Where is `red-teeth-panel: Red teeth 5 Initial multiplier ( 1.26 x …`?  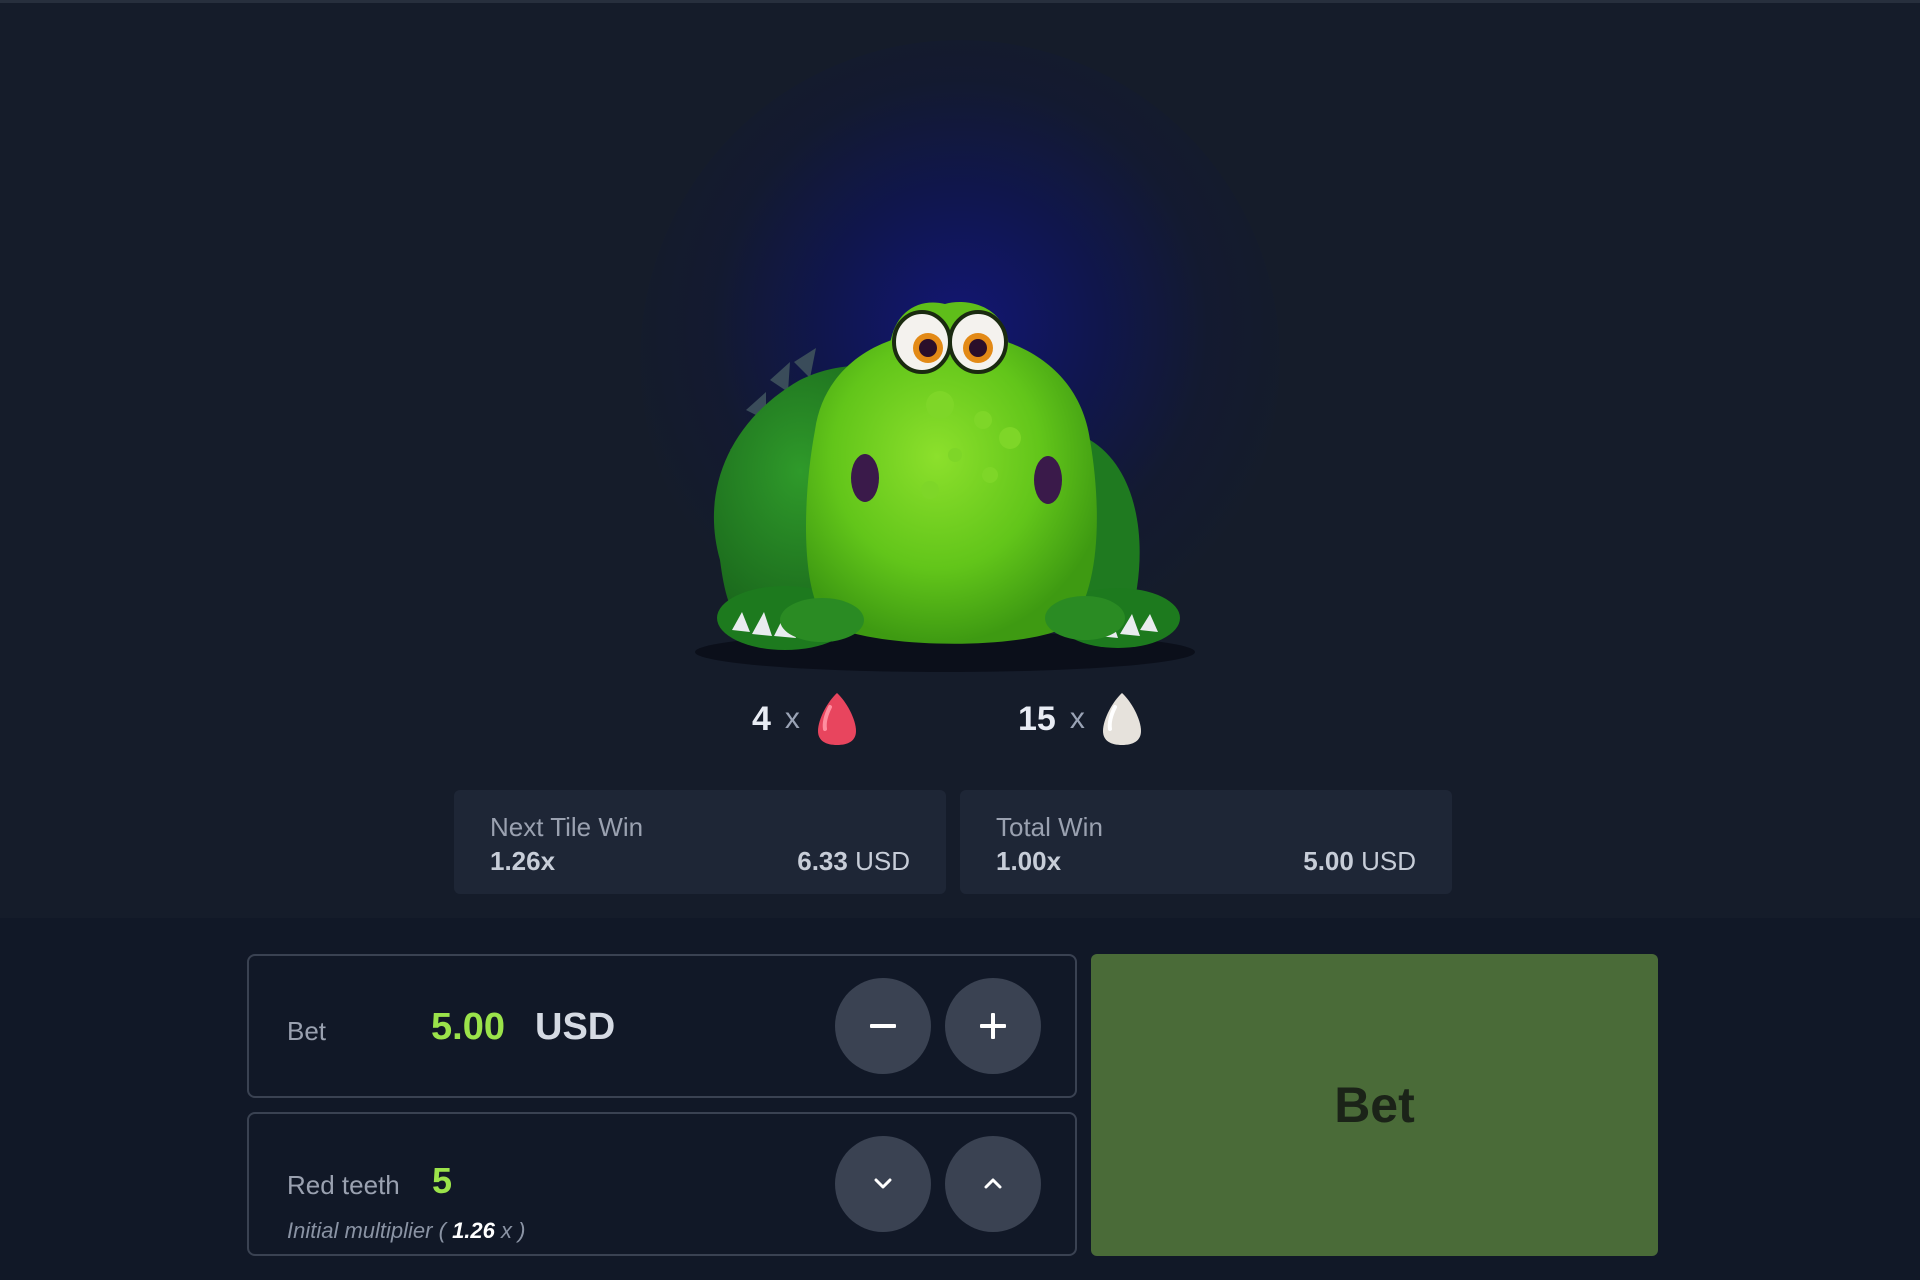 red-teeth-panel: Red teeth 5 Initial multiplier ( 1.26 x … is located at coordinates (662, 1184).